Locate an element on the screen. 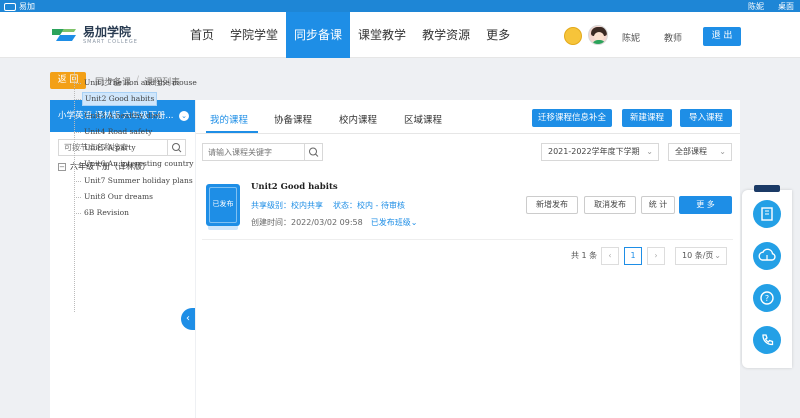  next-page-button: › is located at coordinates (656, 256).